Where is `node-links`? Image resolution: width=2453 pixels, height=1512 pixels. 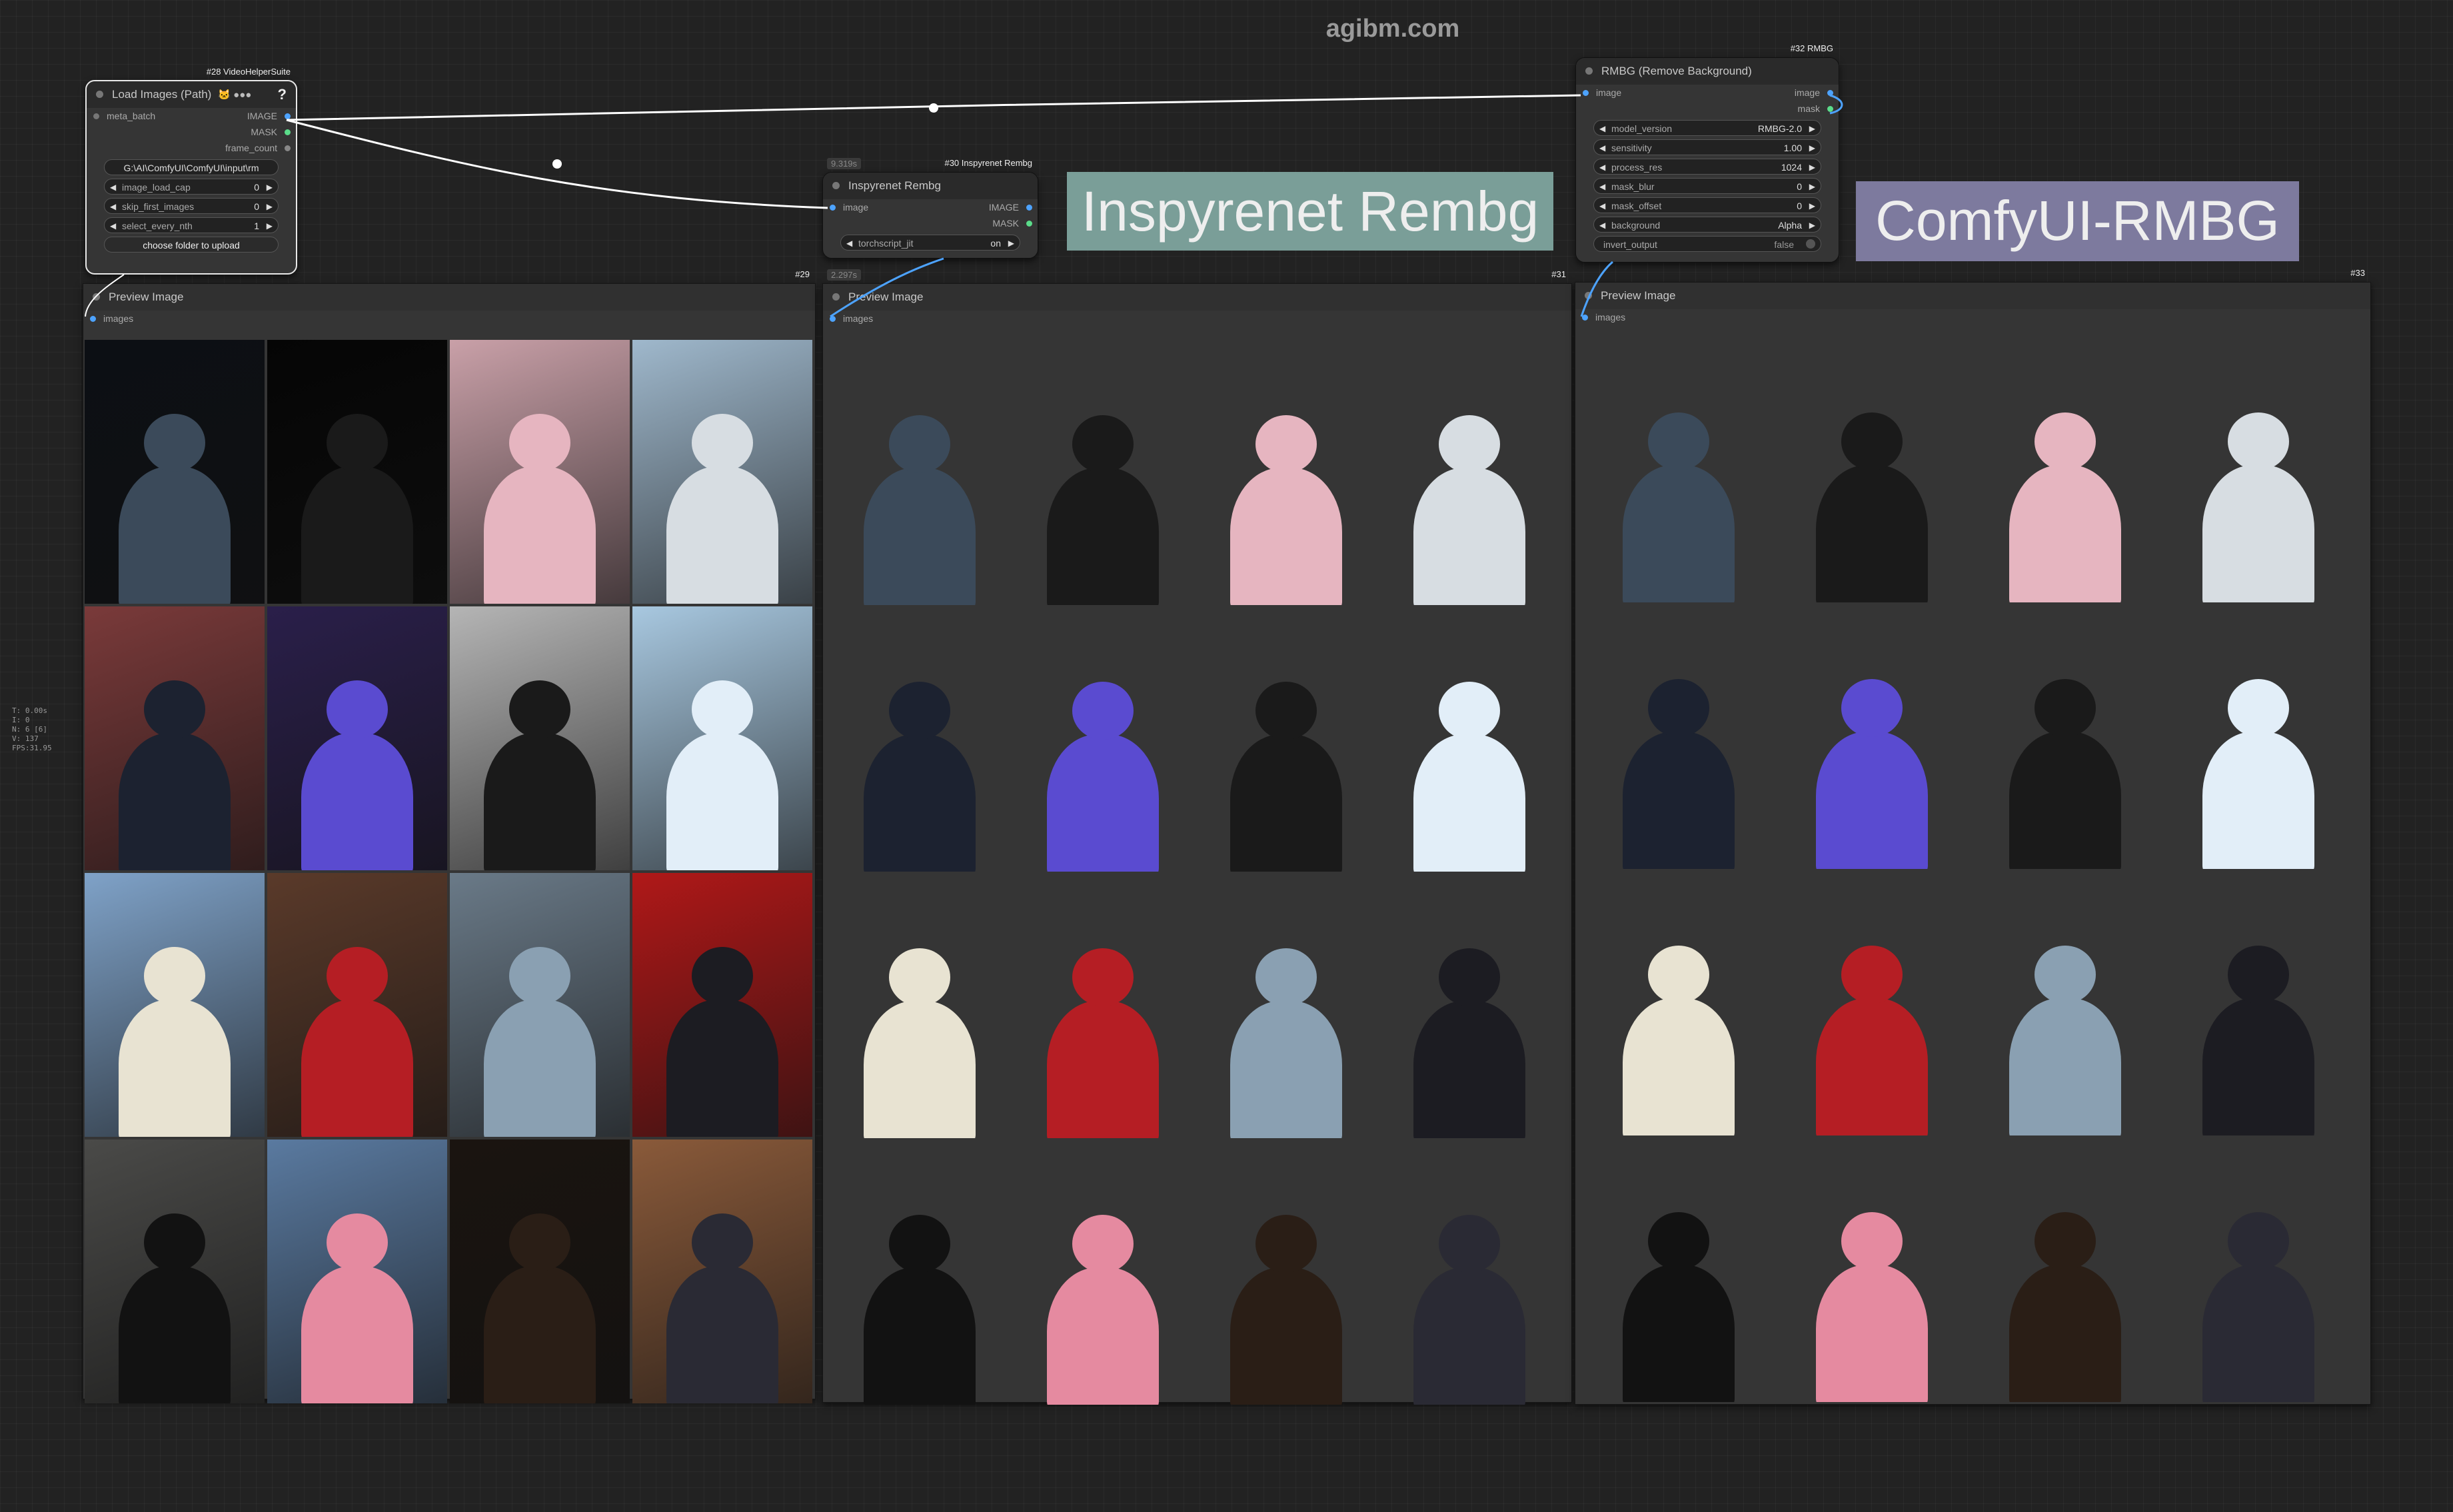 node-links is located at coordinates (964, 206).